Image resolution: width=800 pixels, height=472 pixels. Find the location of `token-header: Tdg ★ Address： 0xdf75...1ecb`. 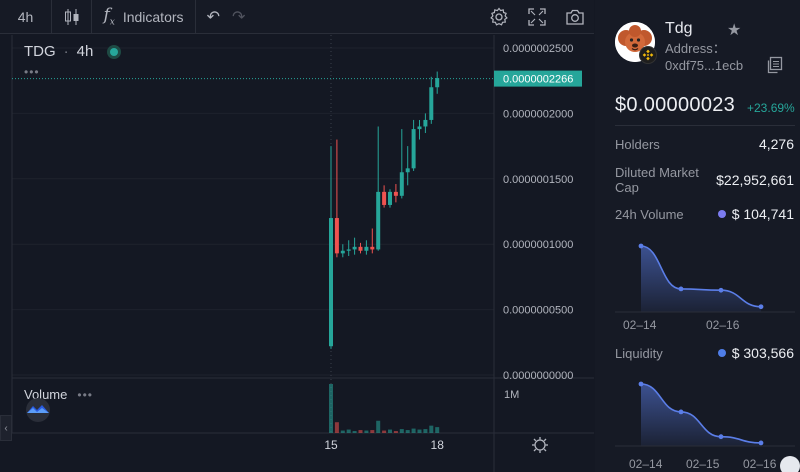

token-header: Tdg ★ Address： 0xdf75...1ecb is located at coordinates (705, 47).